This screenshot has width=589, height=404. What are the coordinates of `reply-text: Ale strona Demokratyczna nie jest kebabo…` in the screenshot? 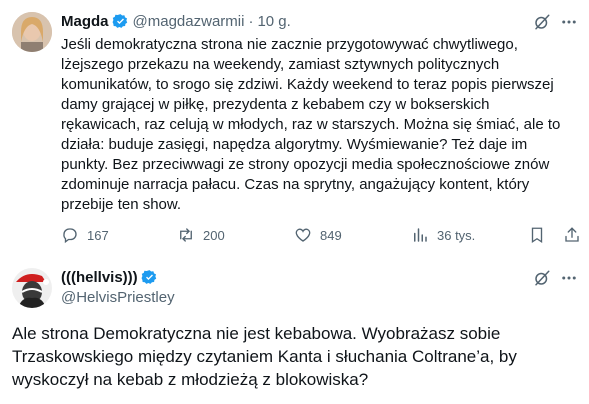 It's located at (264, 356).